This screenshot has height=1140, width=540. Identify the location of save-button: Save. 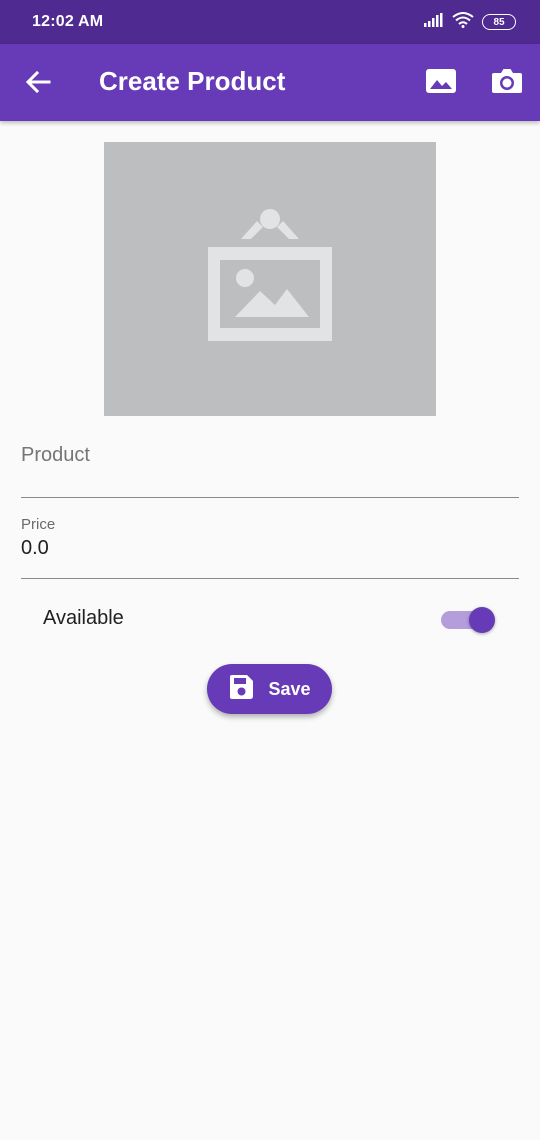
(269, 689).